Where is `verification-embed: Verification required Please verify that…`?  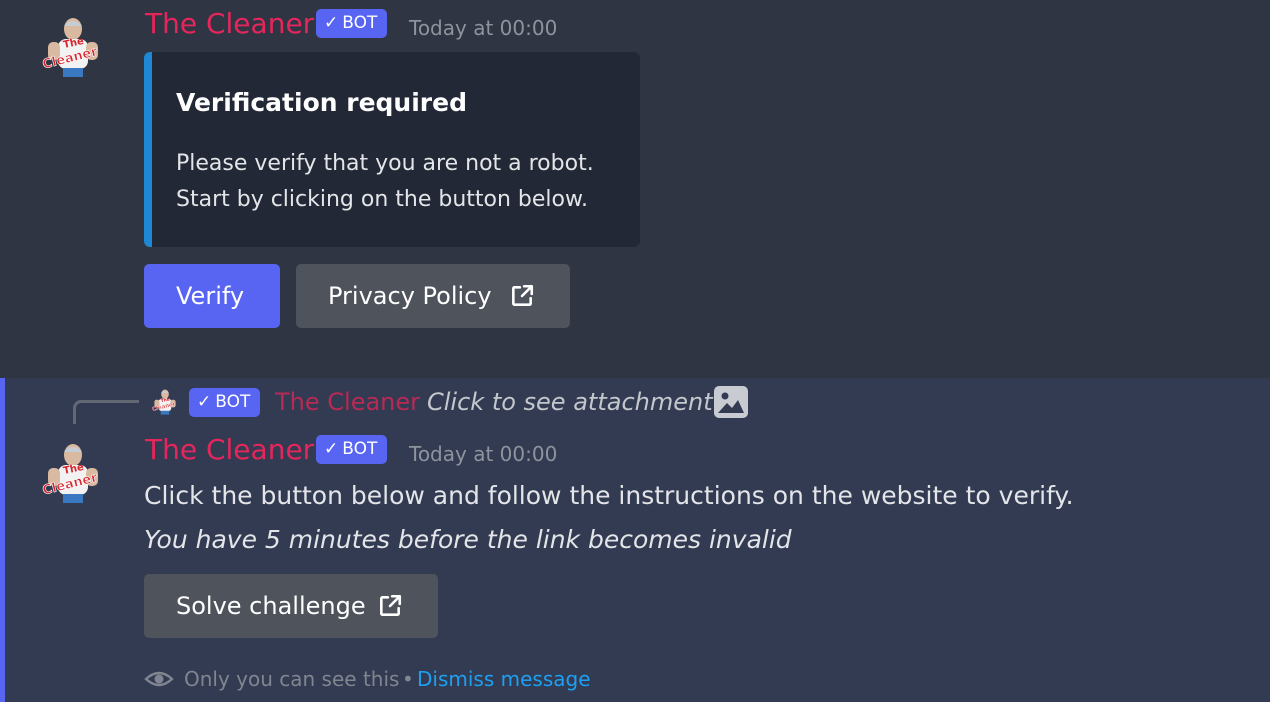
verification-embed: Verification required Please verify that… is located at coordinates (392, 149).